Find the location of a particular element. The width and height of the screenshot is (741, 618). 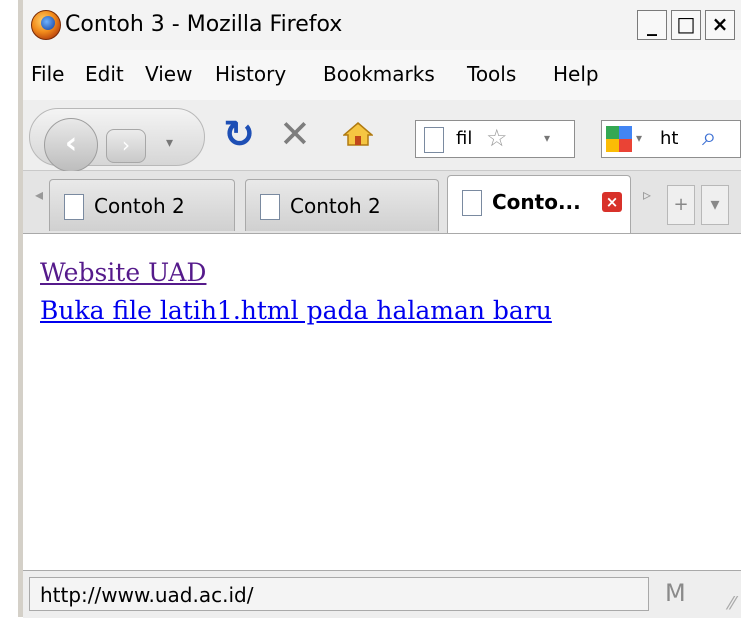

tab-contoh-2-second: Contoh 2 is located at coordinates (342, 205).